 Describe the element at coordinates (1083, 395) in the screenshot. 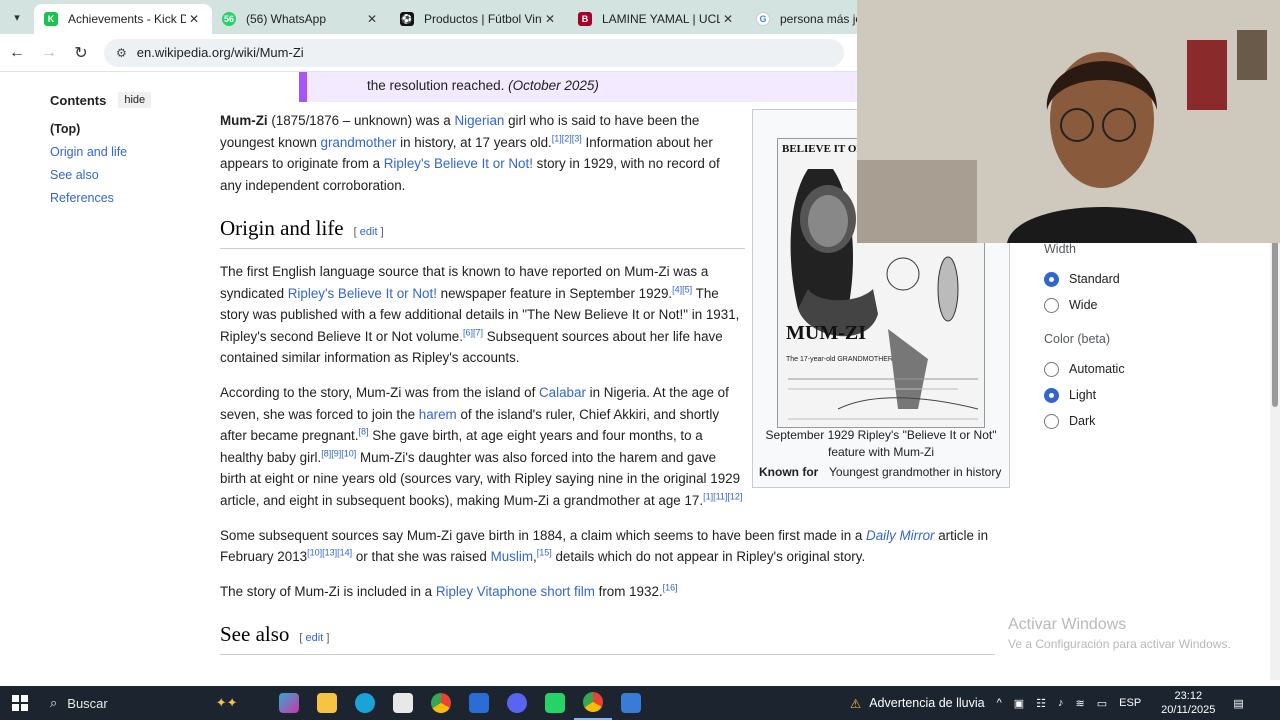

I see `option-label: Light` at that location.